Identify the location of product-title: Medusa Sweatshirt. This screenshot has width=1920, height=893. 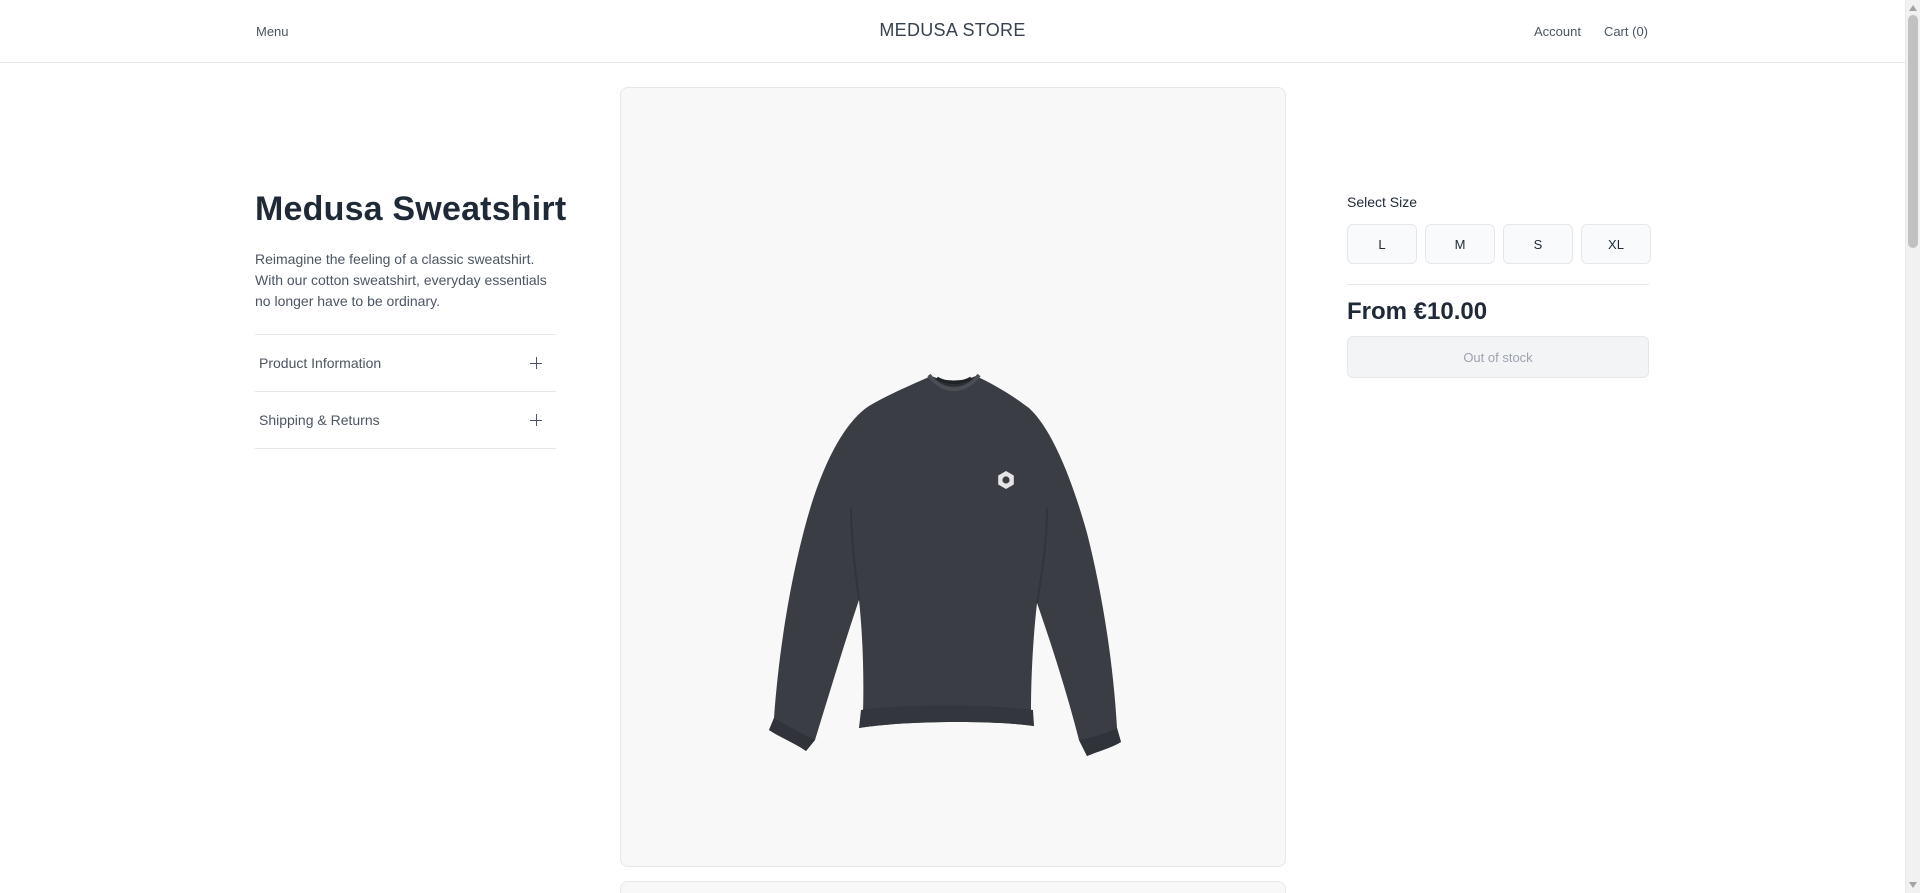
(411, 209).